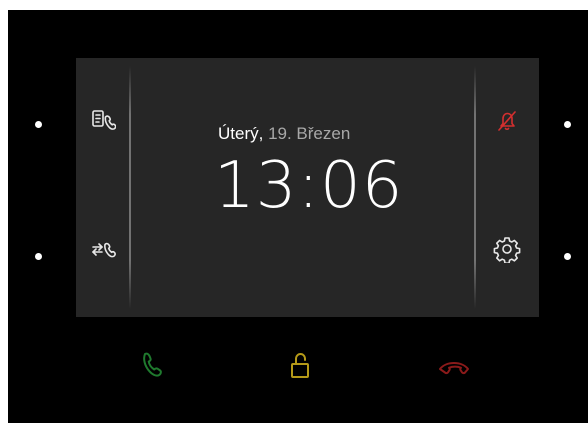  I want to click on call-log-icon, so click(103, 121).